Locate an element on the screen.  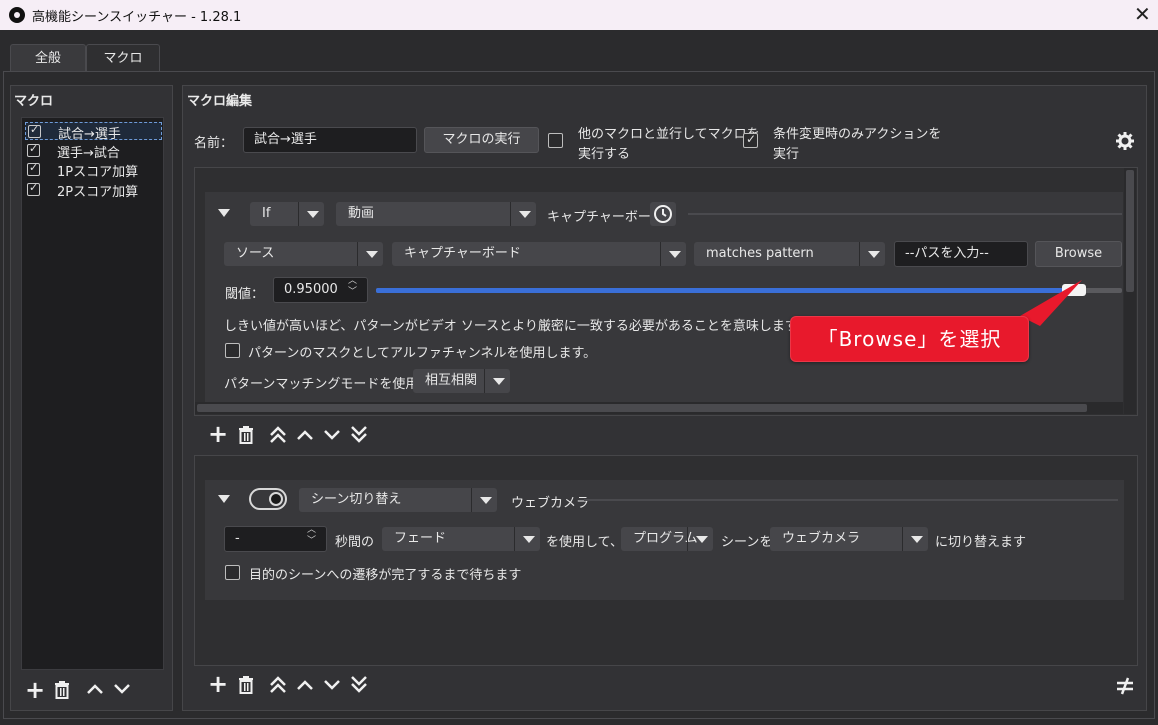
logic-select: If is located at coordinates (287, 214).